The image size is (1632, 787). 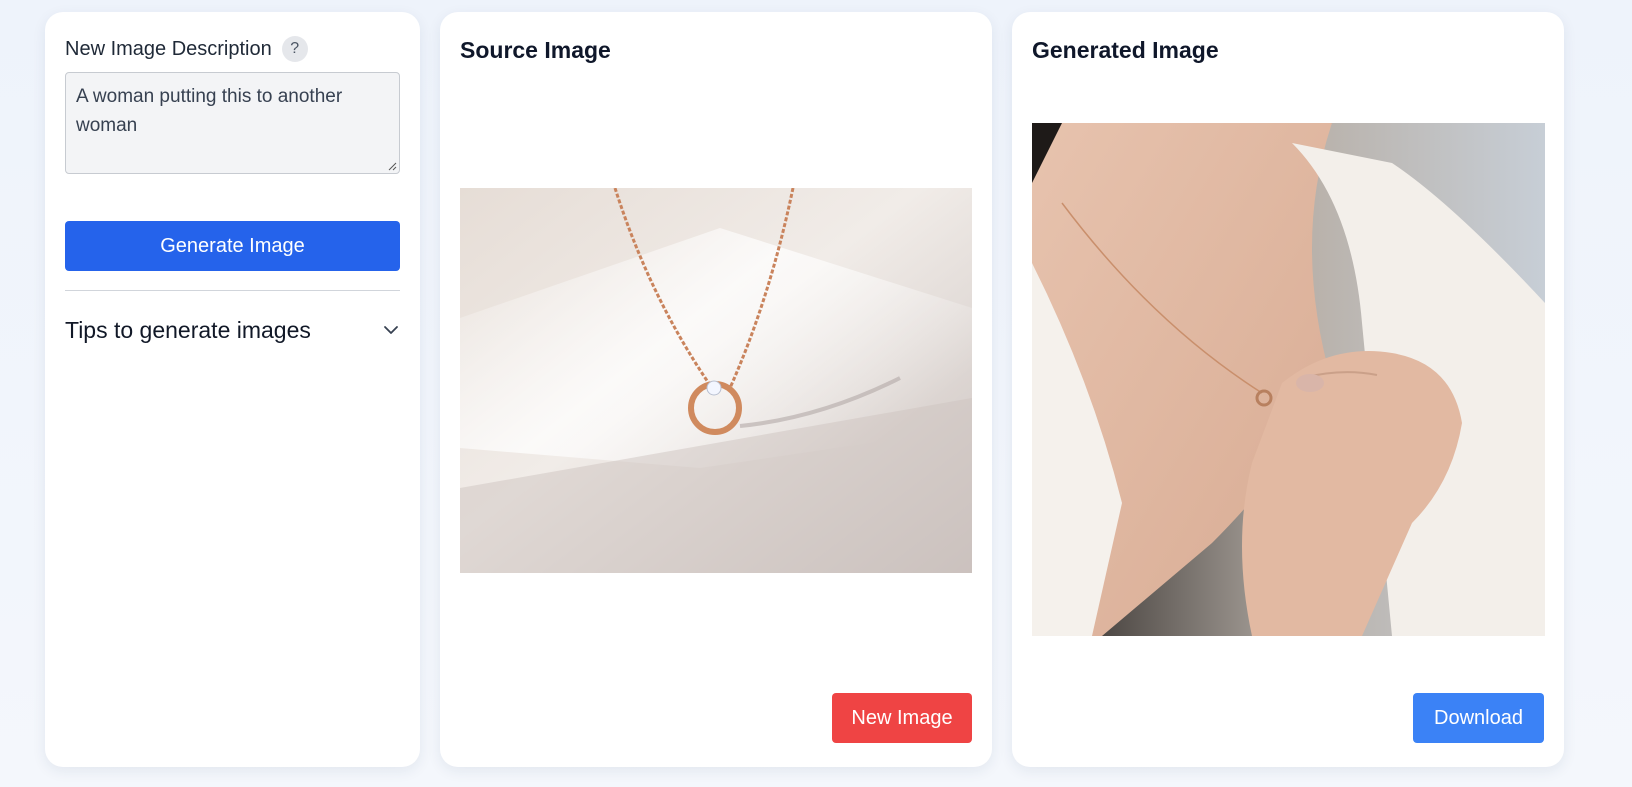 I want to click on description-label: New Image Description, so click(x=168, y=48).